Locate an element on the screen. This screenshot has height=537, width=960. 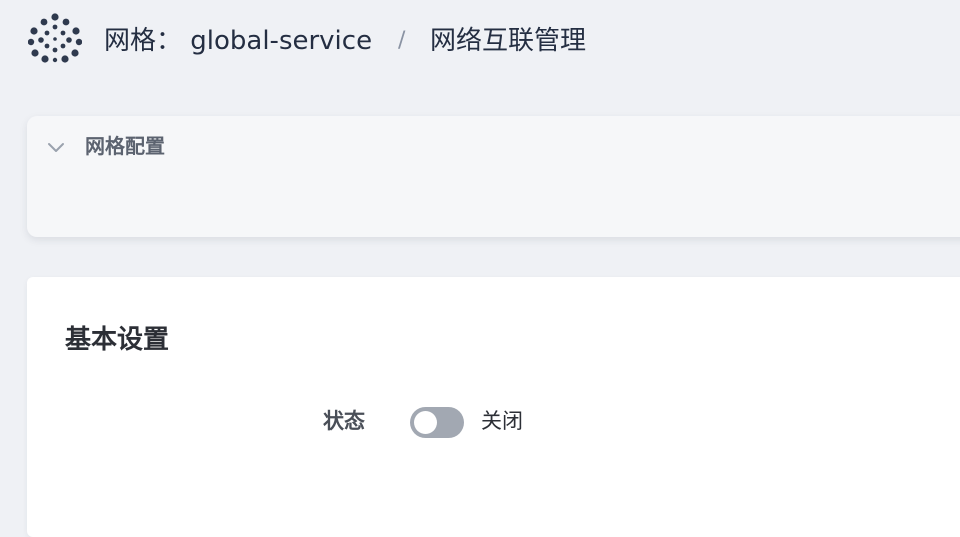
status-toggle-text: 关闭 is located at coordinates (502, 421).